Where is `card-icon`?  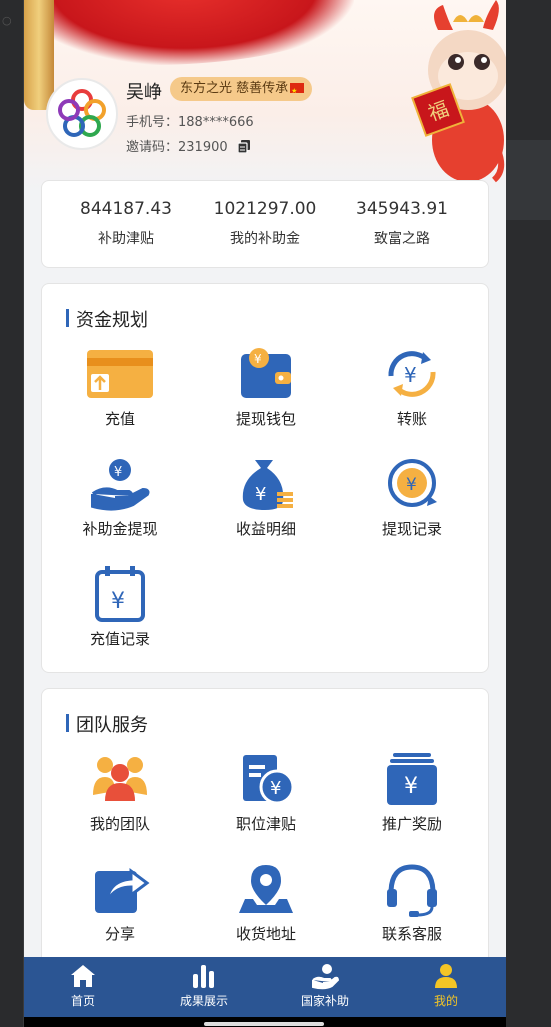 card-icon is located at coordinates (120, 374).